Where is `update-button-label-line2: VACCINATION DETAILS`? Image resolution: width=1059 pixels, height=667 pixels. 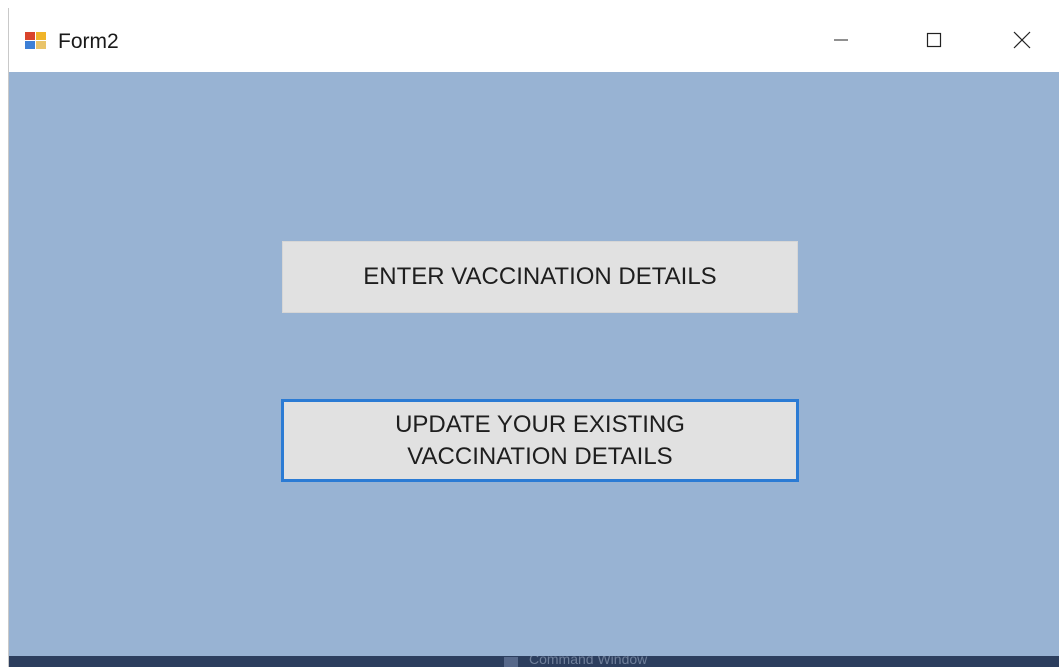 update-button-label-line2: VACCINATION DETAILS is located at coordinates (540, 456).